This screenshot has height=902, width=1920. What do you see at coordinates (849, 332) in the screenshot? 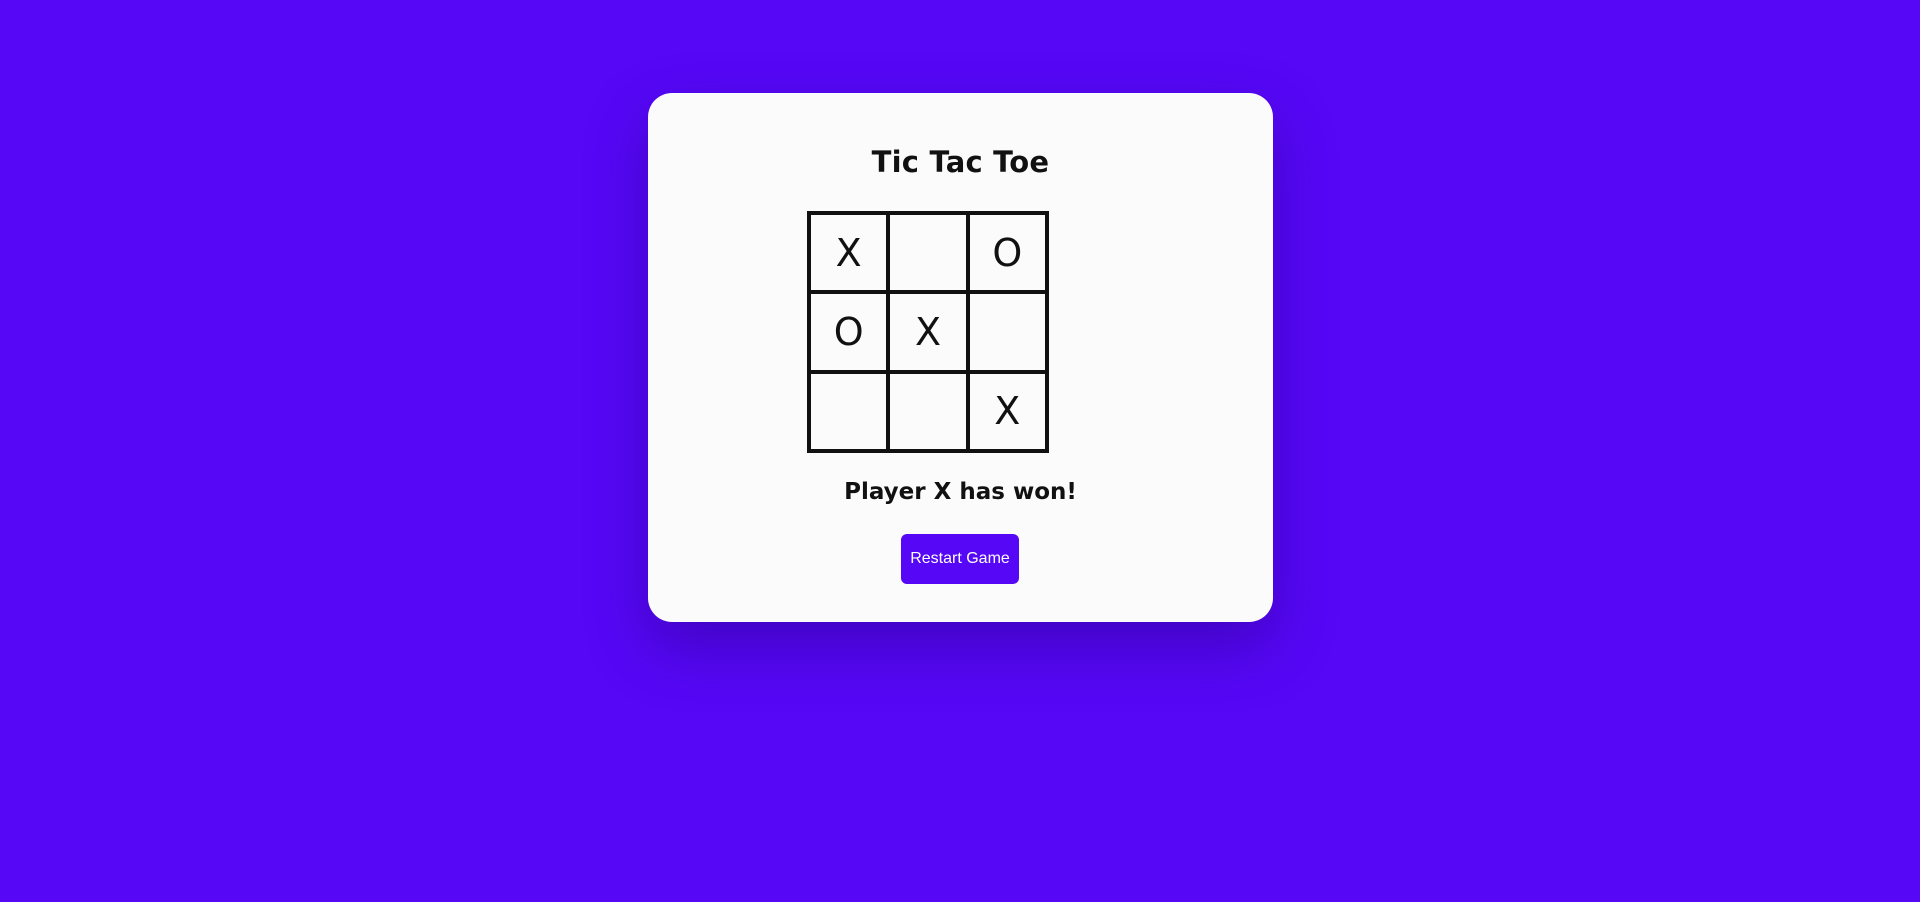
I see `board-cell-3: O` at bounding box center [849, 332].